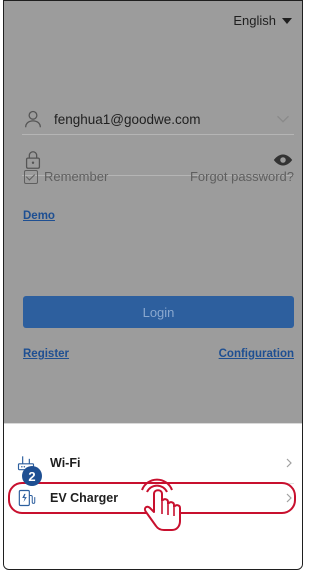 This screenshot has width=320, height=572. What do you see at coordinates (254, 20) in the screenshot?
I see `language-label: English` at bounding box center [254, 20].